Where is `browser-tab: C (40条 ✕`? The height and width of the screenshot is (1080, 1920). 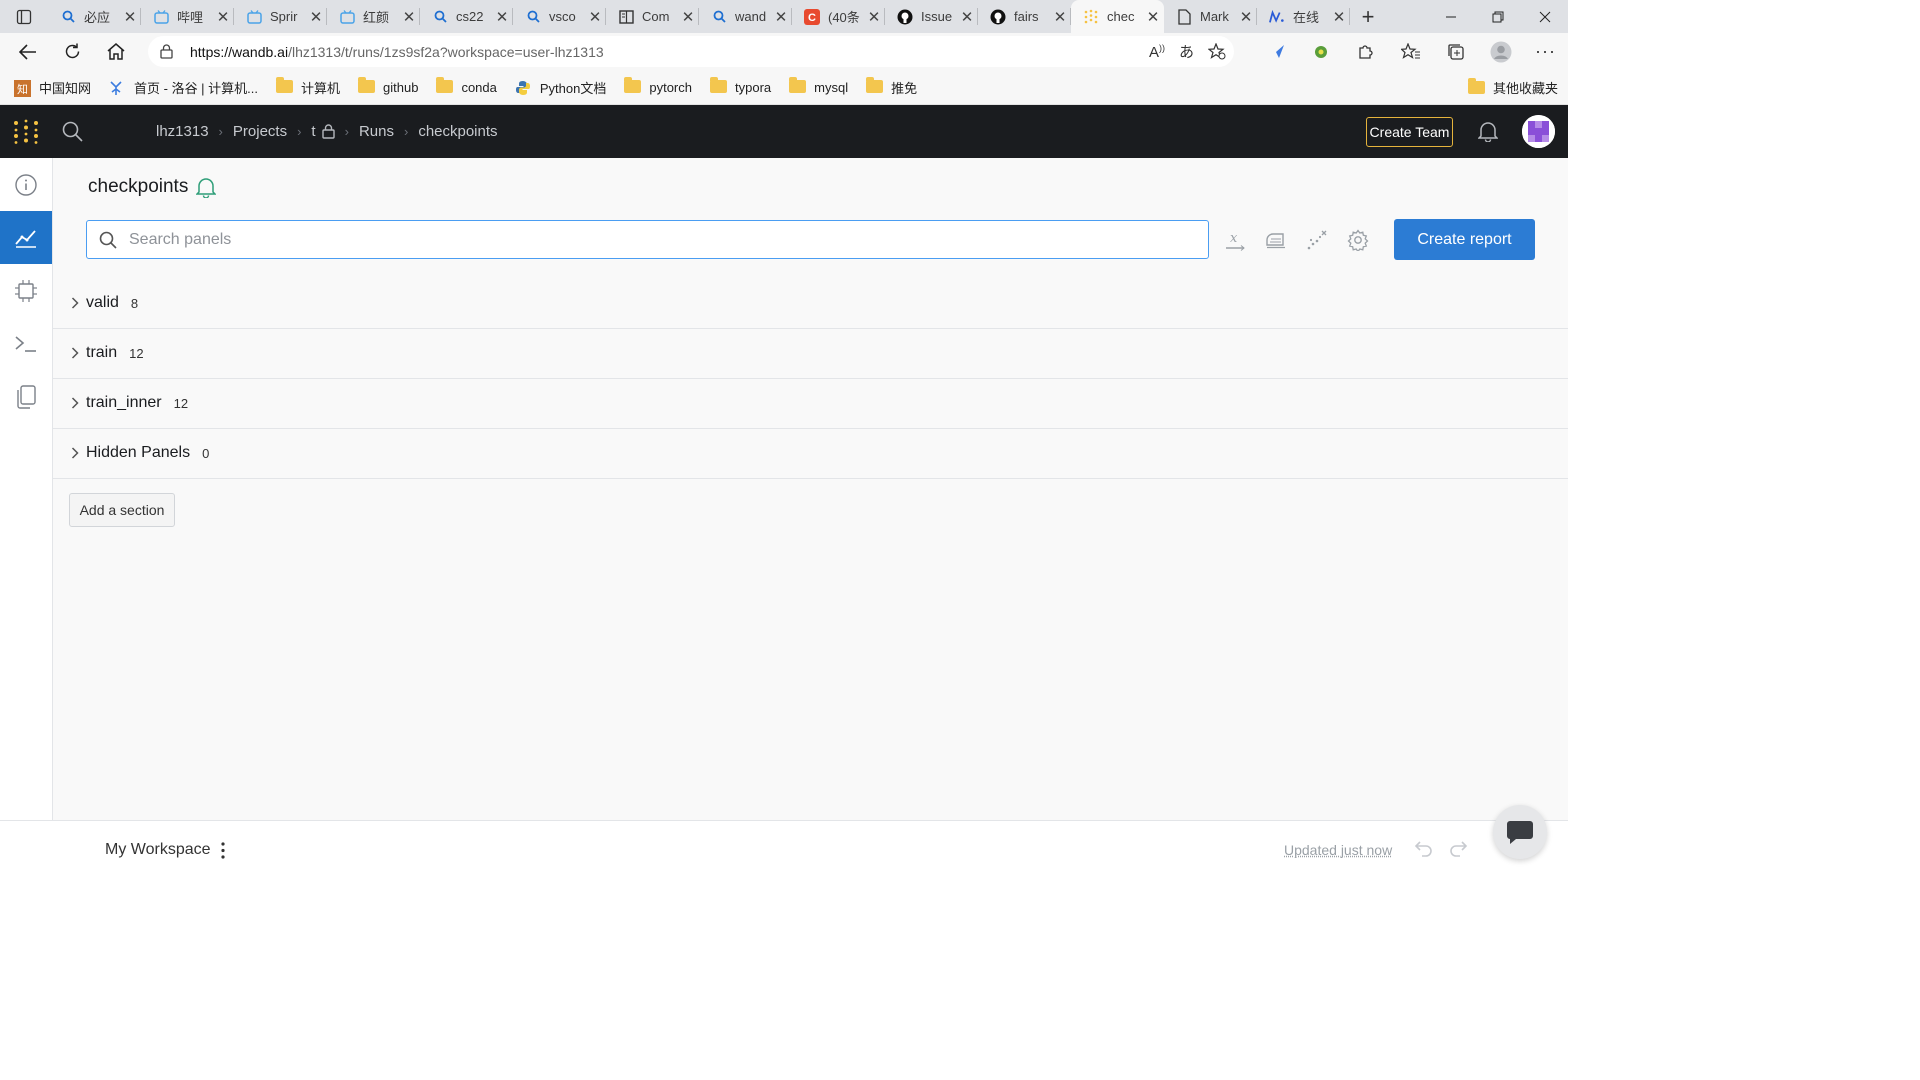
browser-tab: C (40条 ✕ is located at coordinates (838, 16).